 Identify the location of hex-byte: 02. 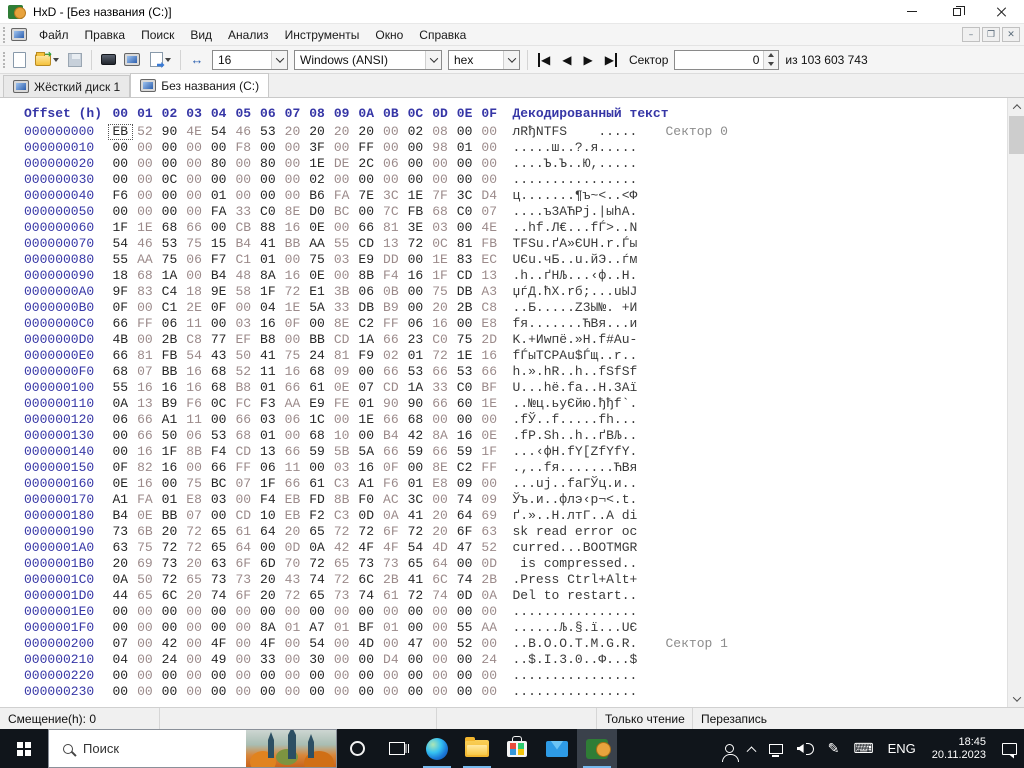
(415, 132).